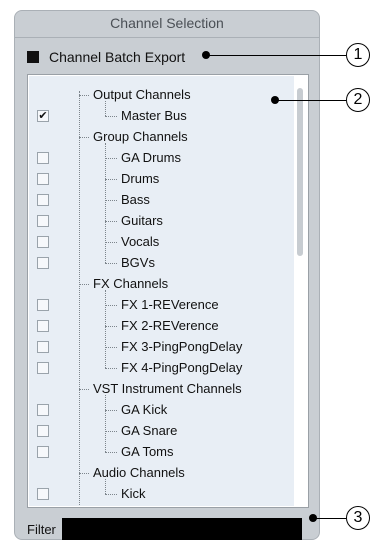 The image size is (382, 545). I want to click on tree-channel-label: FX 1-REVerence, so click(170, 304).